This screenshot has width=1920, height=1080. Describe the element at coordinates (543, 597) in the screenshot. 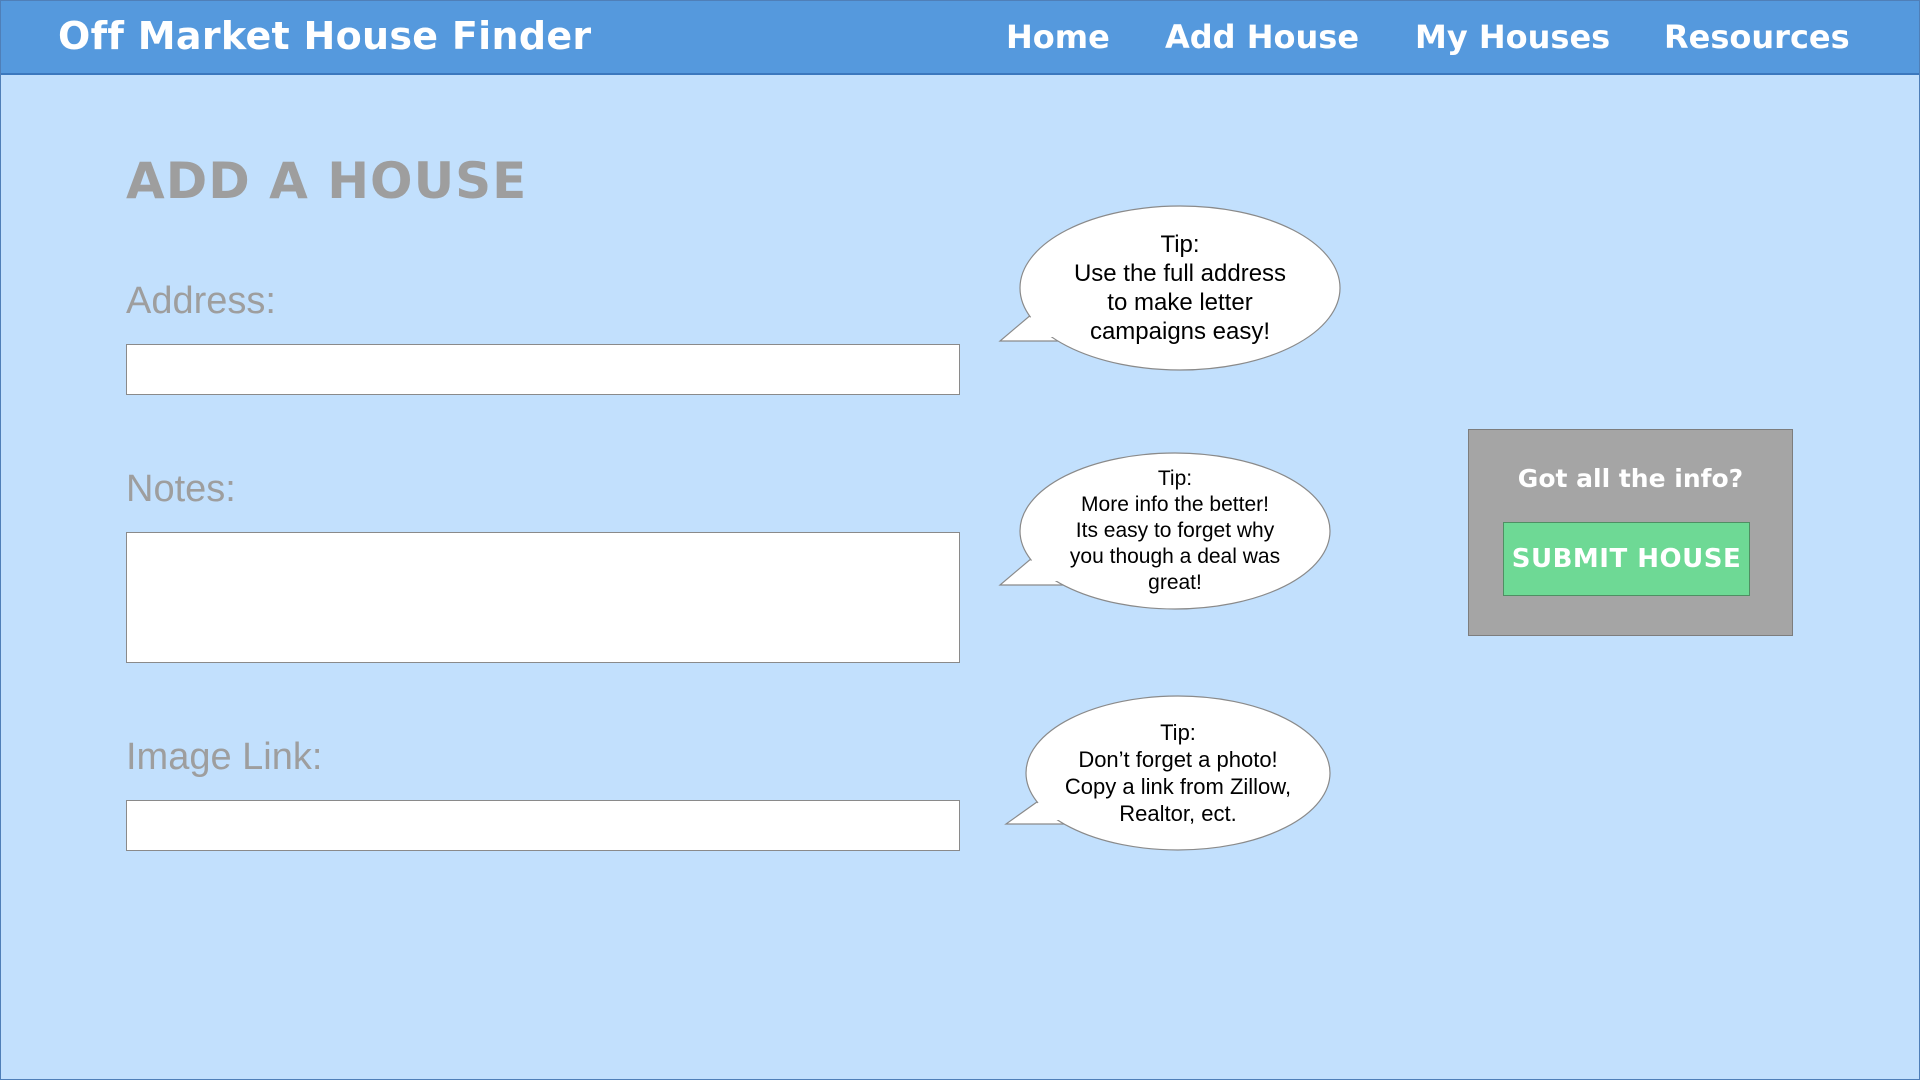

I see `notes-textarea` at that location.